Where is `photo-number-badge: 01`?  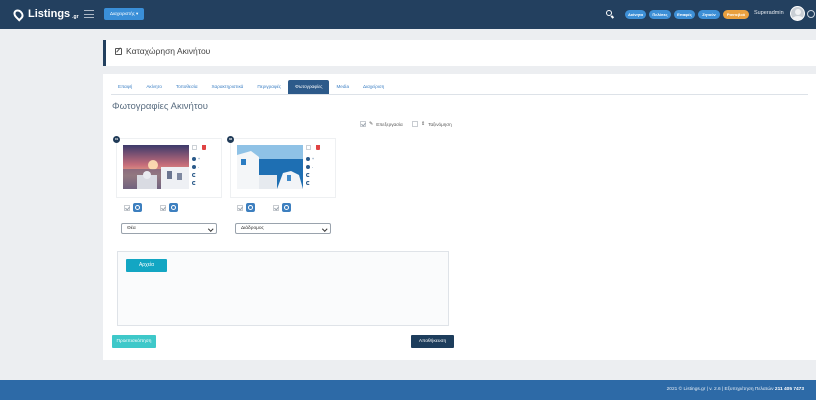 photo-number-badge: 01 is located at coordinates (116, 139).